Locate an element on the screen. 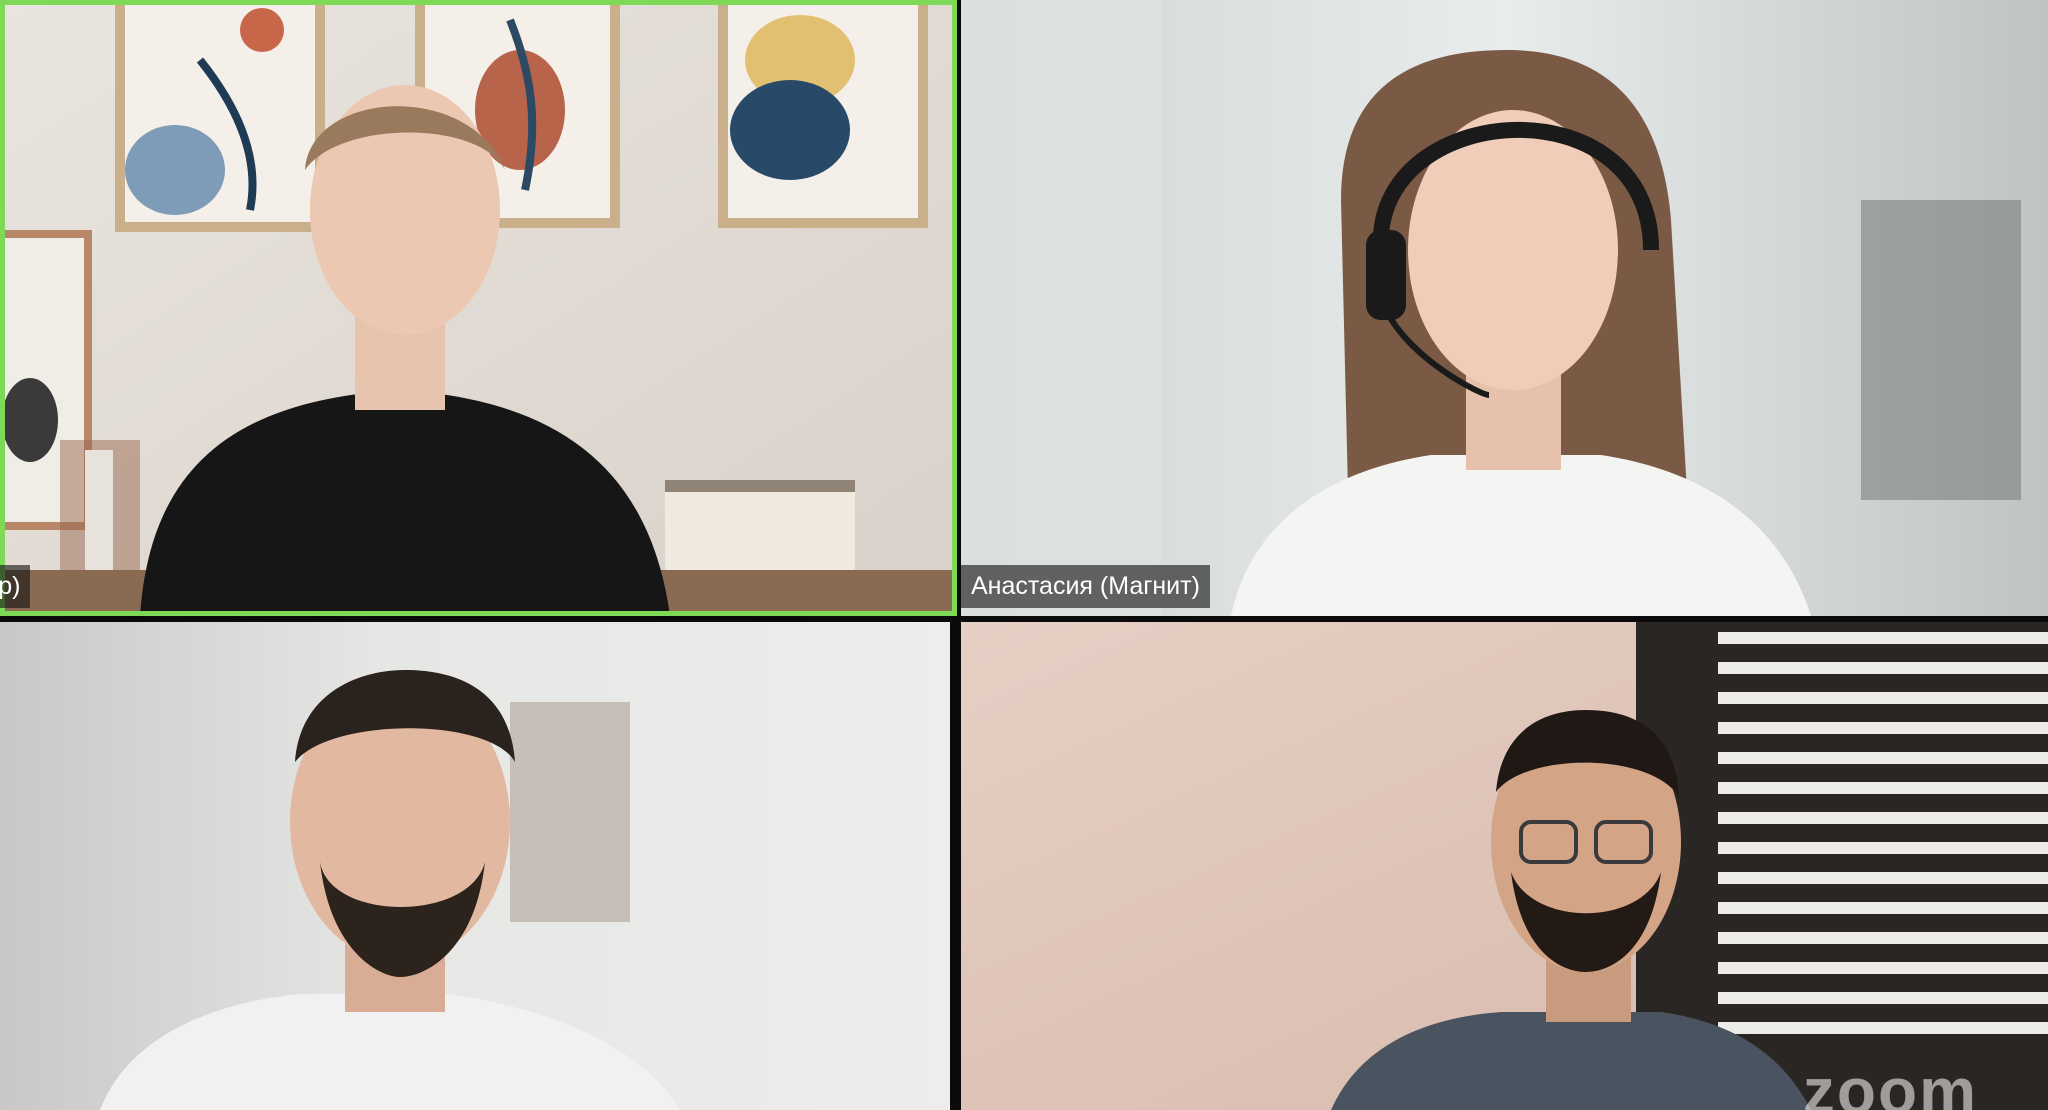 The image size is (2048, 1110). zoom-watermark-logo: zoom is located at coordinates (1890, 1082).